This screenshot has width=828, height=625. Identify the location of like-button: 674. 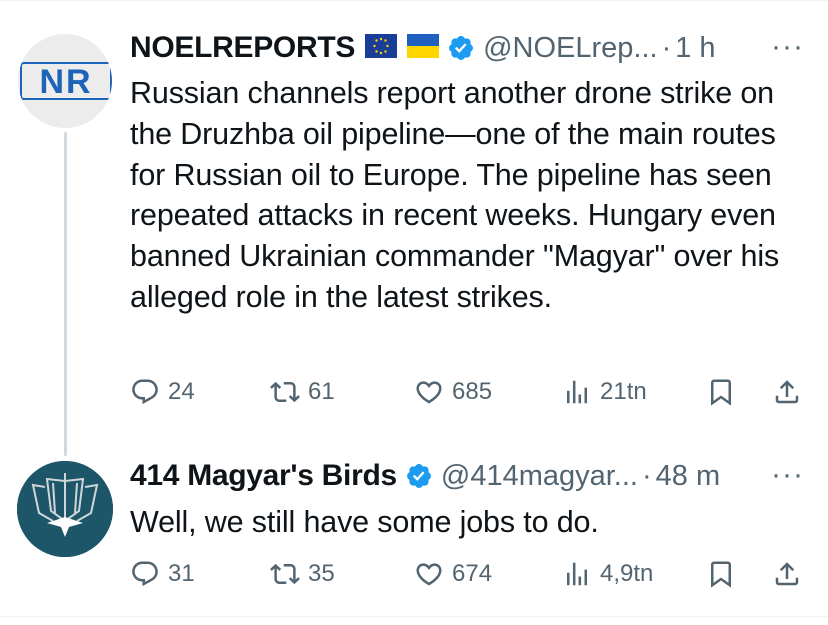
(453, 574).